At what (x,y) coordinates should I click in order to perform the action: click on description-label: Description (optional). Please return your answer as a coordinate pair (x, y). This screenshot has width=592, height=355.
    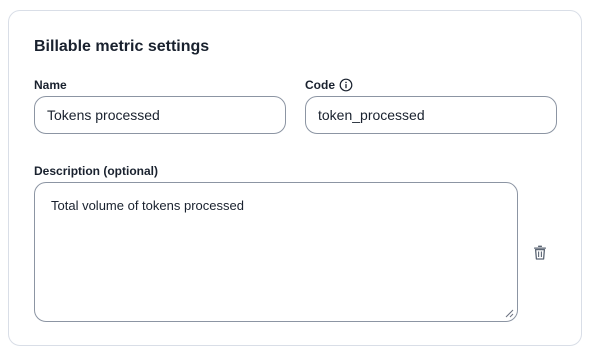
    Looking at the image, I should click on (96, 171).